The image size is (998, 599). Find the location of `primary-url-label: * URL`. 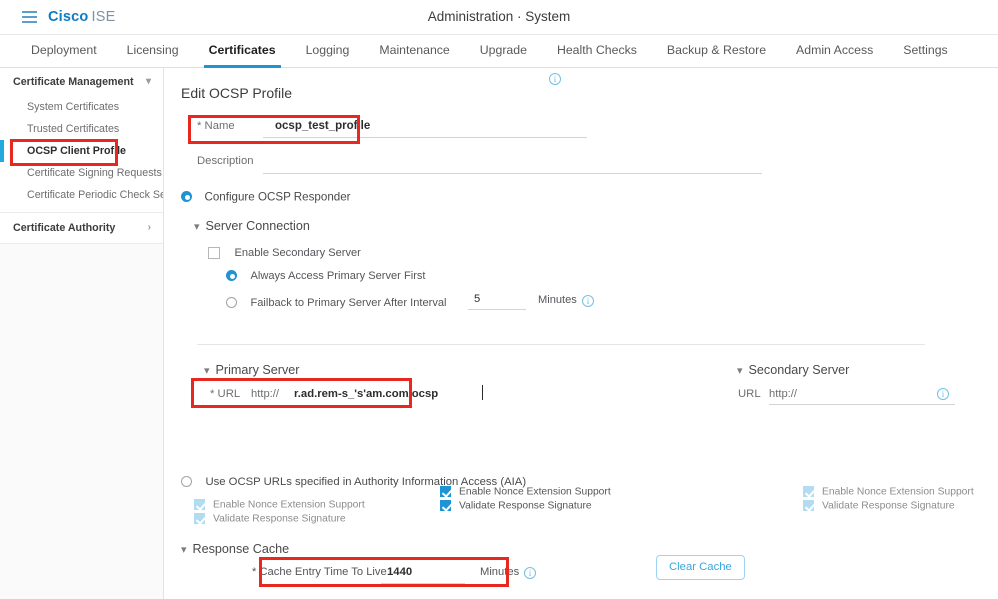

primary-url-label: * URL is located at coordinates (225, 394).